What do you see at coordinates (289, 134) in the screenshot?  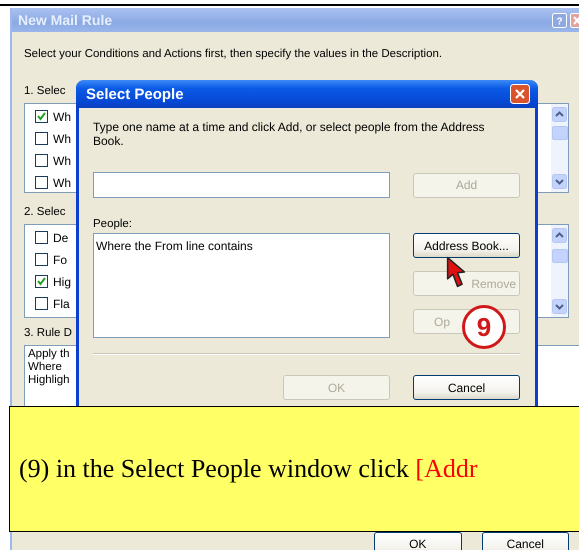 I see `instruction-text: Type one name at a time and click Add, or select people from the Address Book.` at bounding box center [289, 134].